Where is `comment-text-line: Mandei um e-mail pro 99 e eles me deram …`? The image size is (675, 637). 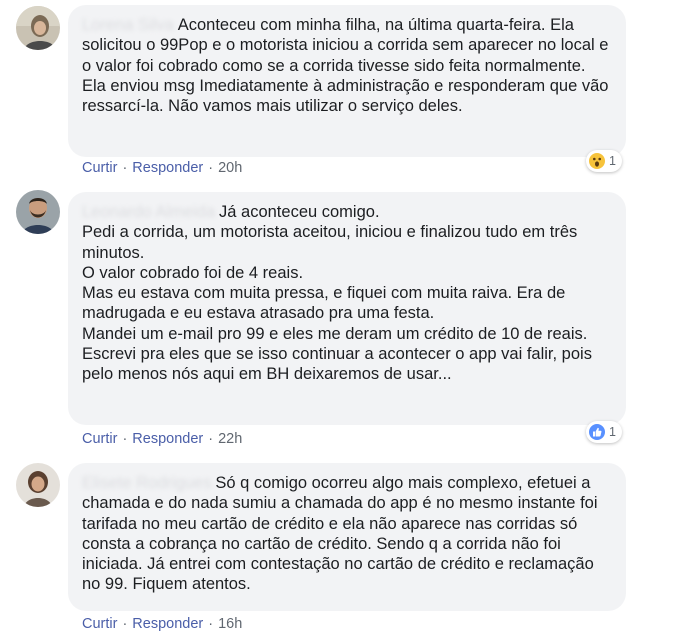 comment-text-line: Mandei um e-mail pro 99 e eles me deram … is located at coordinates (335, 333).